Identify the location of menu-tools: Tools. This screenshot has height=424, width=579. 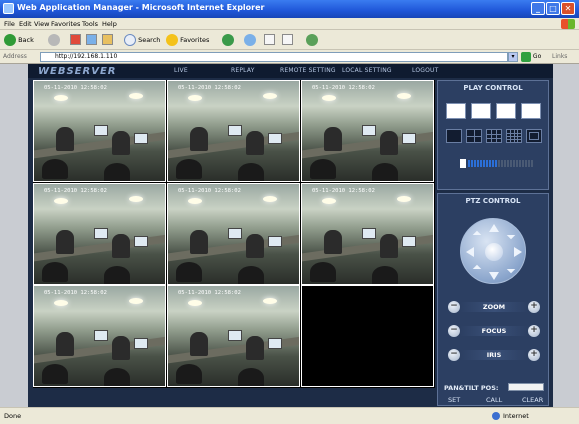
(90, 24).